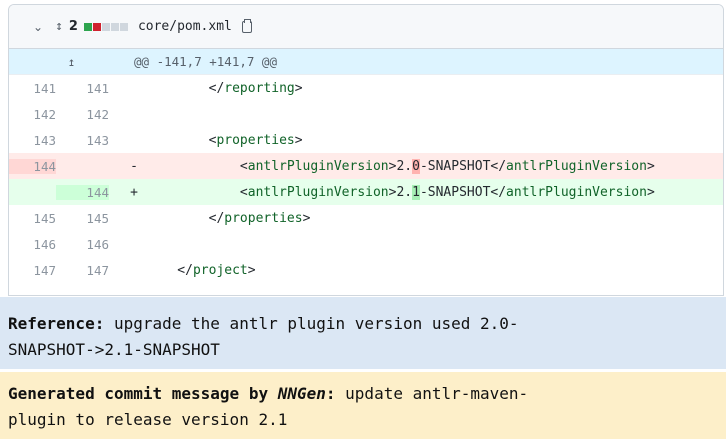  Describe the element at coordinates (32, 88) in the screenshot. I see `old-line-number: 141` at that location.